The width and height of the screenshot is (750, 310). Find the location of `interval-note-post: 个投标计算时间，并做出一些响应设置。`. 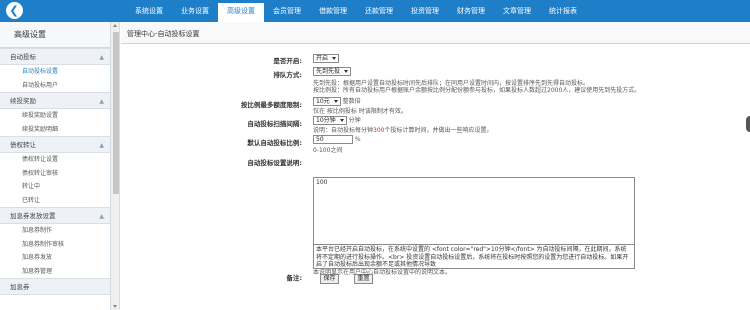

interval-note-post: 个投标计算时间，并做出一些响应设置。 is located at coordinates (438, 130).